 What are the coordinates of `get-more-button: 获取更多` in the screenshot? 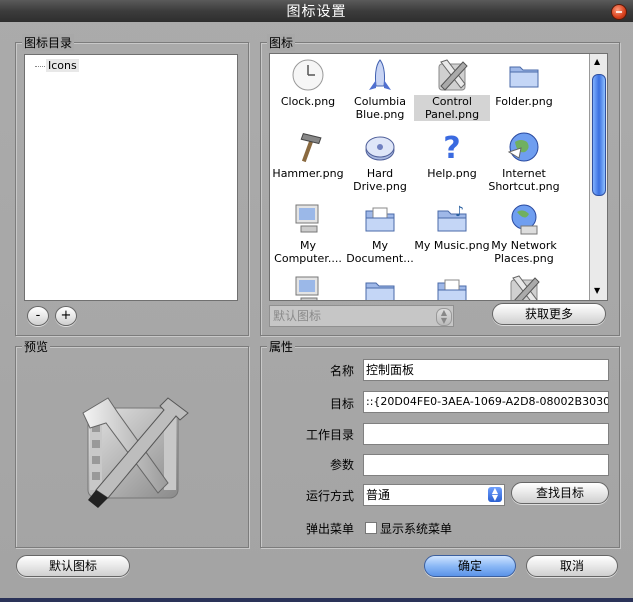 It's located at (549, 314).